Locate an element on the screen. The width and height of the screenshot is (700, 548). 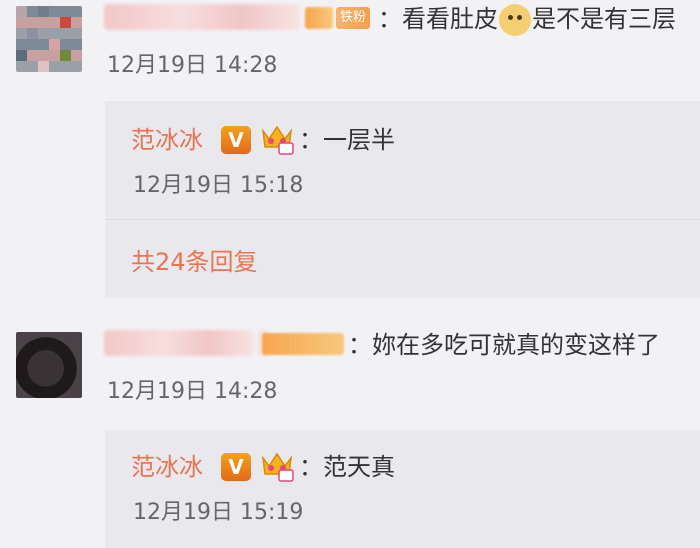
comment-text: ：妳在多吃可就真的变这样了 is located at coordinates (504, 345).